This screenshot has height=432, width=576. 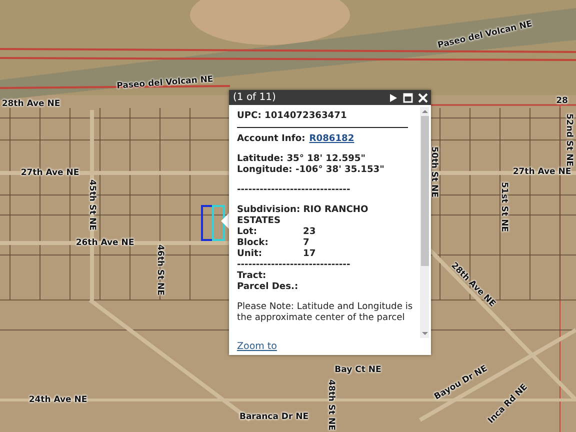 I want to click on zoom-to-link: Zoom to, so click(x=257, y=346).